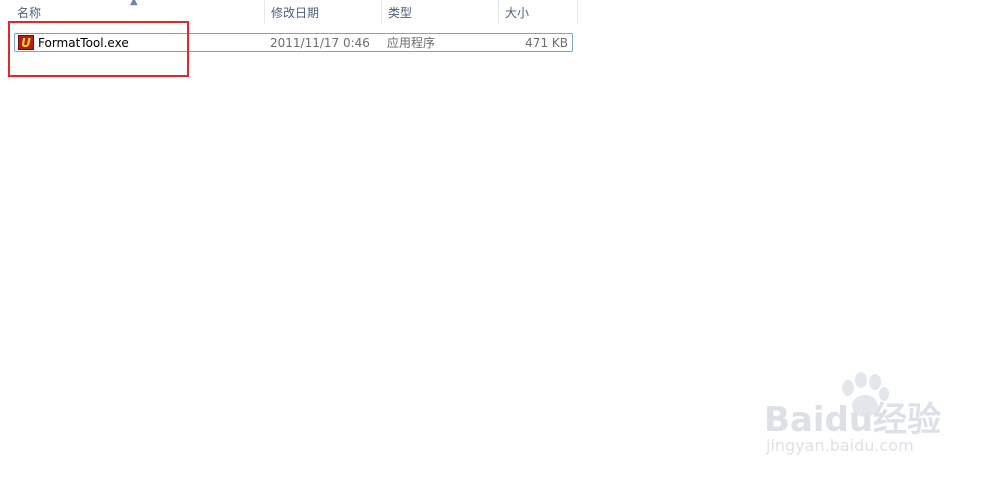 The height and width of the screenshot is (482, 1000). I want to click on file-type: 应用程序, so click(411, 43).